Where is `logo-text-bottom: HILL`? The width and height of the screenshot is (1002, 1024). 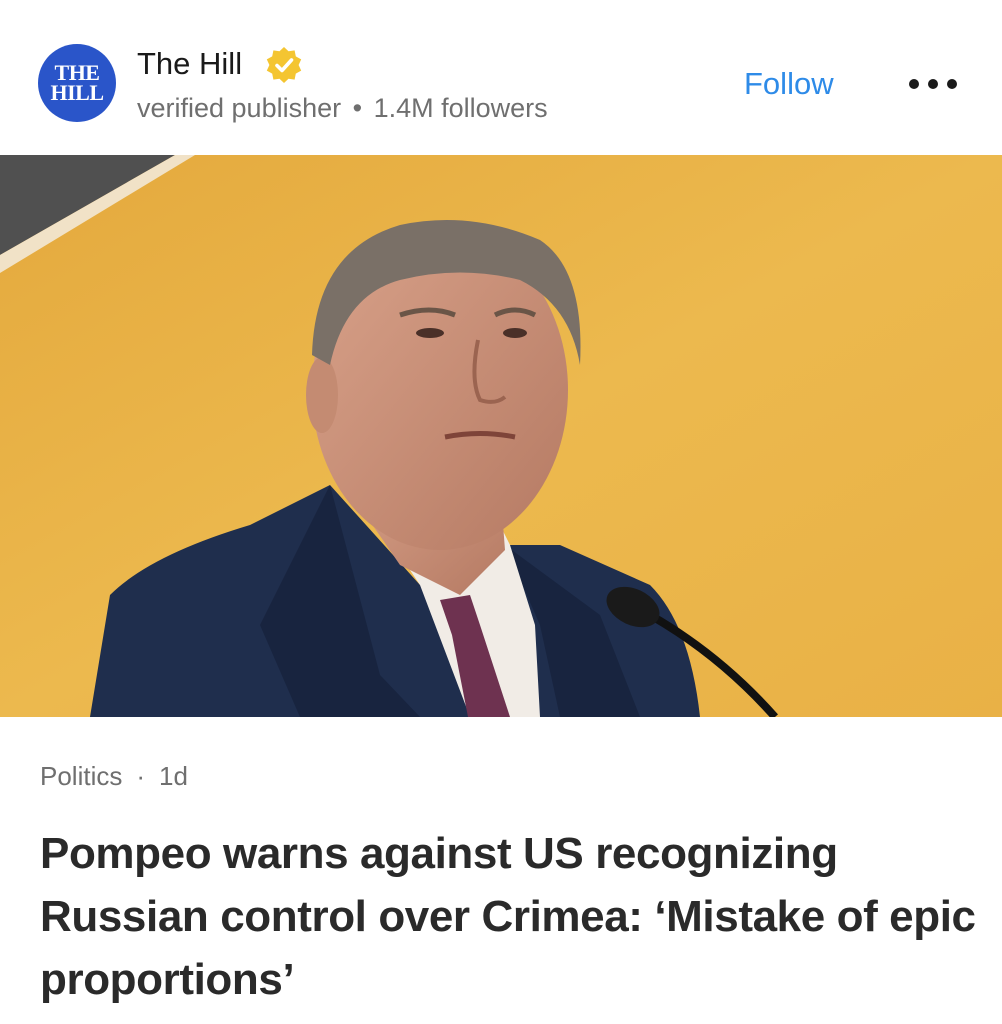 logo-text-bottom: HILL is located at coordinates (77, 92).